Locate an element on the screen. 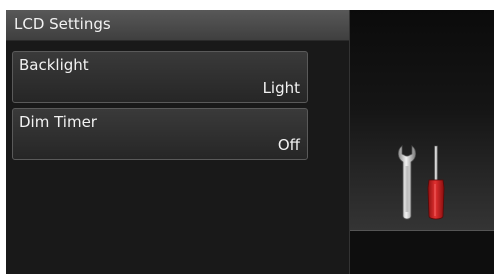 The image size is (494, 274). page-title: LCD Settings is located at coordinates (62, 24).